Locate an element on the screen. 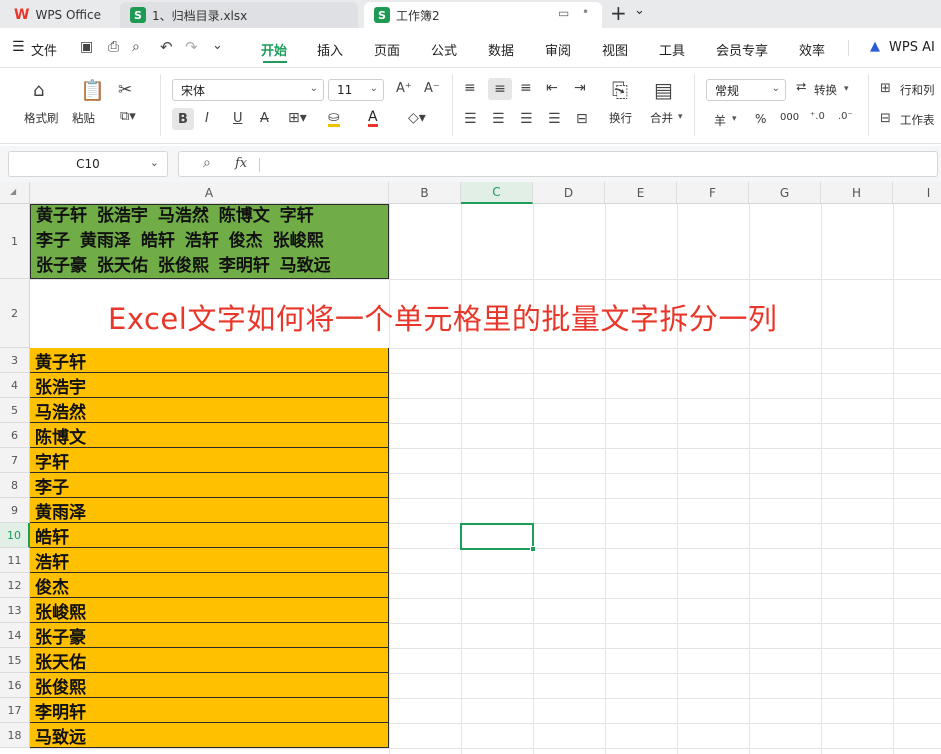 The image size is (941, 754). menu-efficiency: 效率 is located at coordinates (812, 49).